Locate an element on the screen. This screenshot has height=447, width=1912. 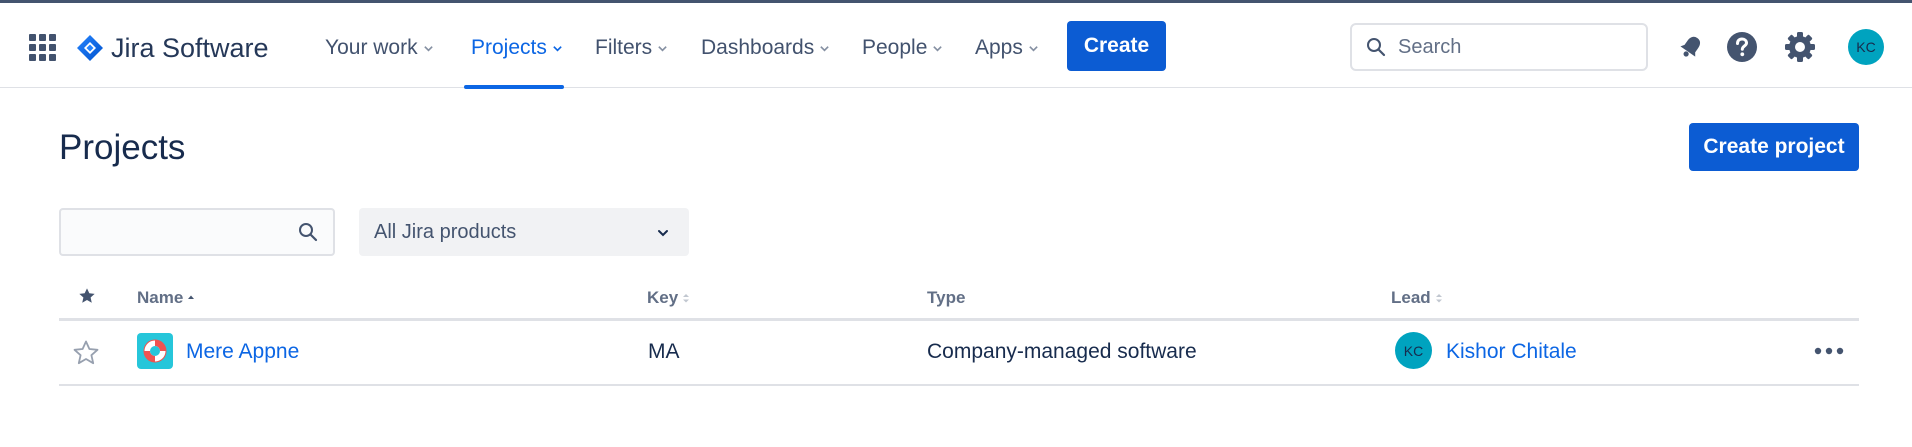
more-actions-button is located at coordinates (1829, 351).